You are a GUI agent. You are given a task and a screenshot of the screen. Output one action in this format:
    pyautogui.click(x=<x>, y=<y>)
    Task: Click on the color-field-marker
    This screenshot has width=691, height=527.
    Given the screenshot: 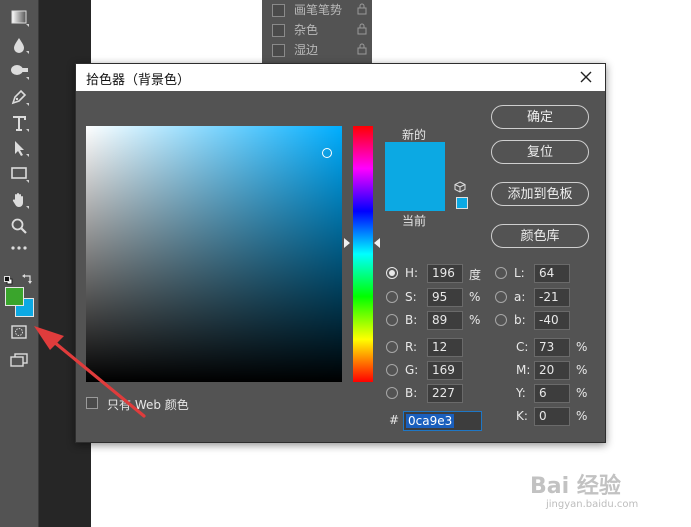 What is the action you would take?
    pyautogui.click(x=327, y=153)
    